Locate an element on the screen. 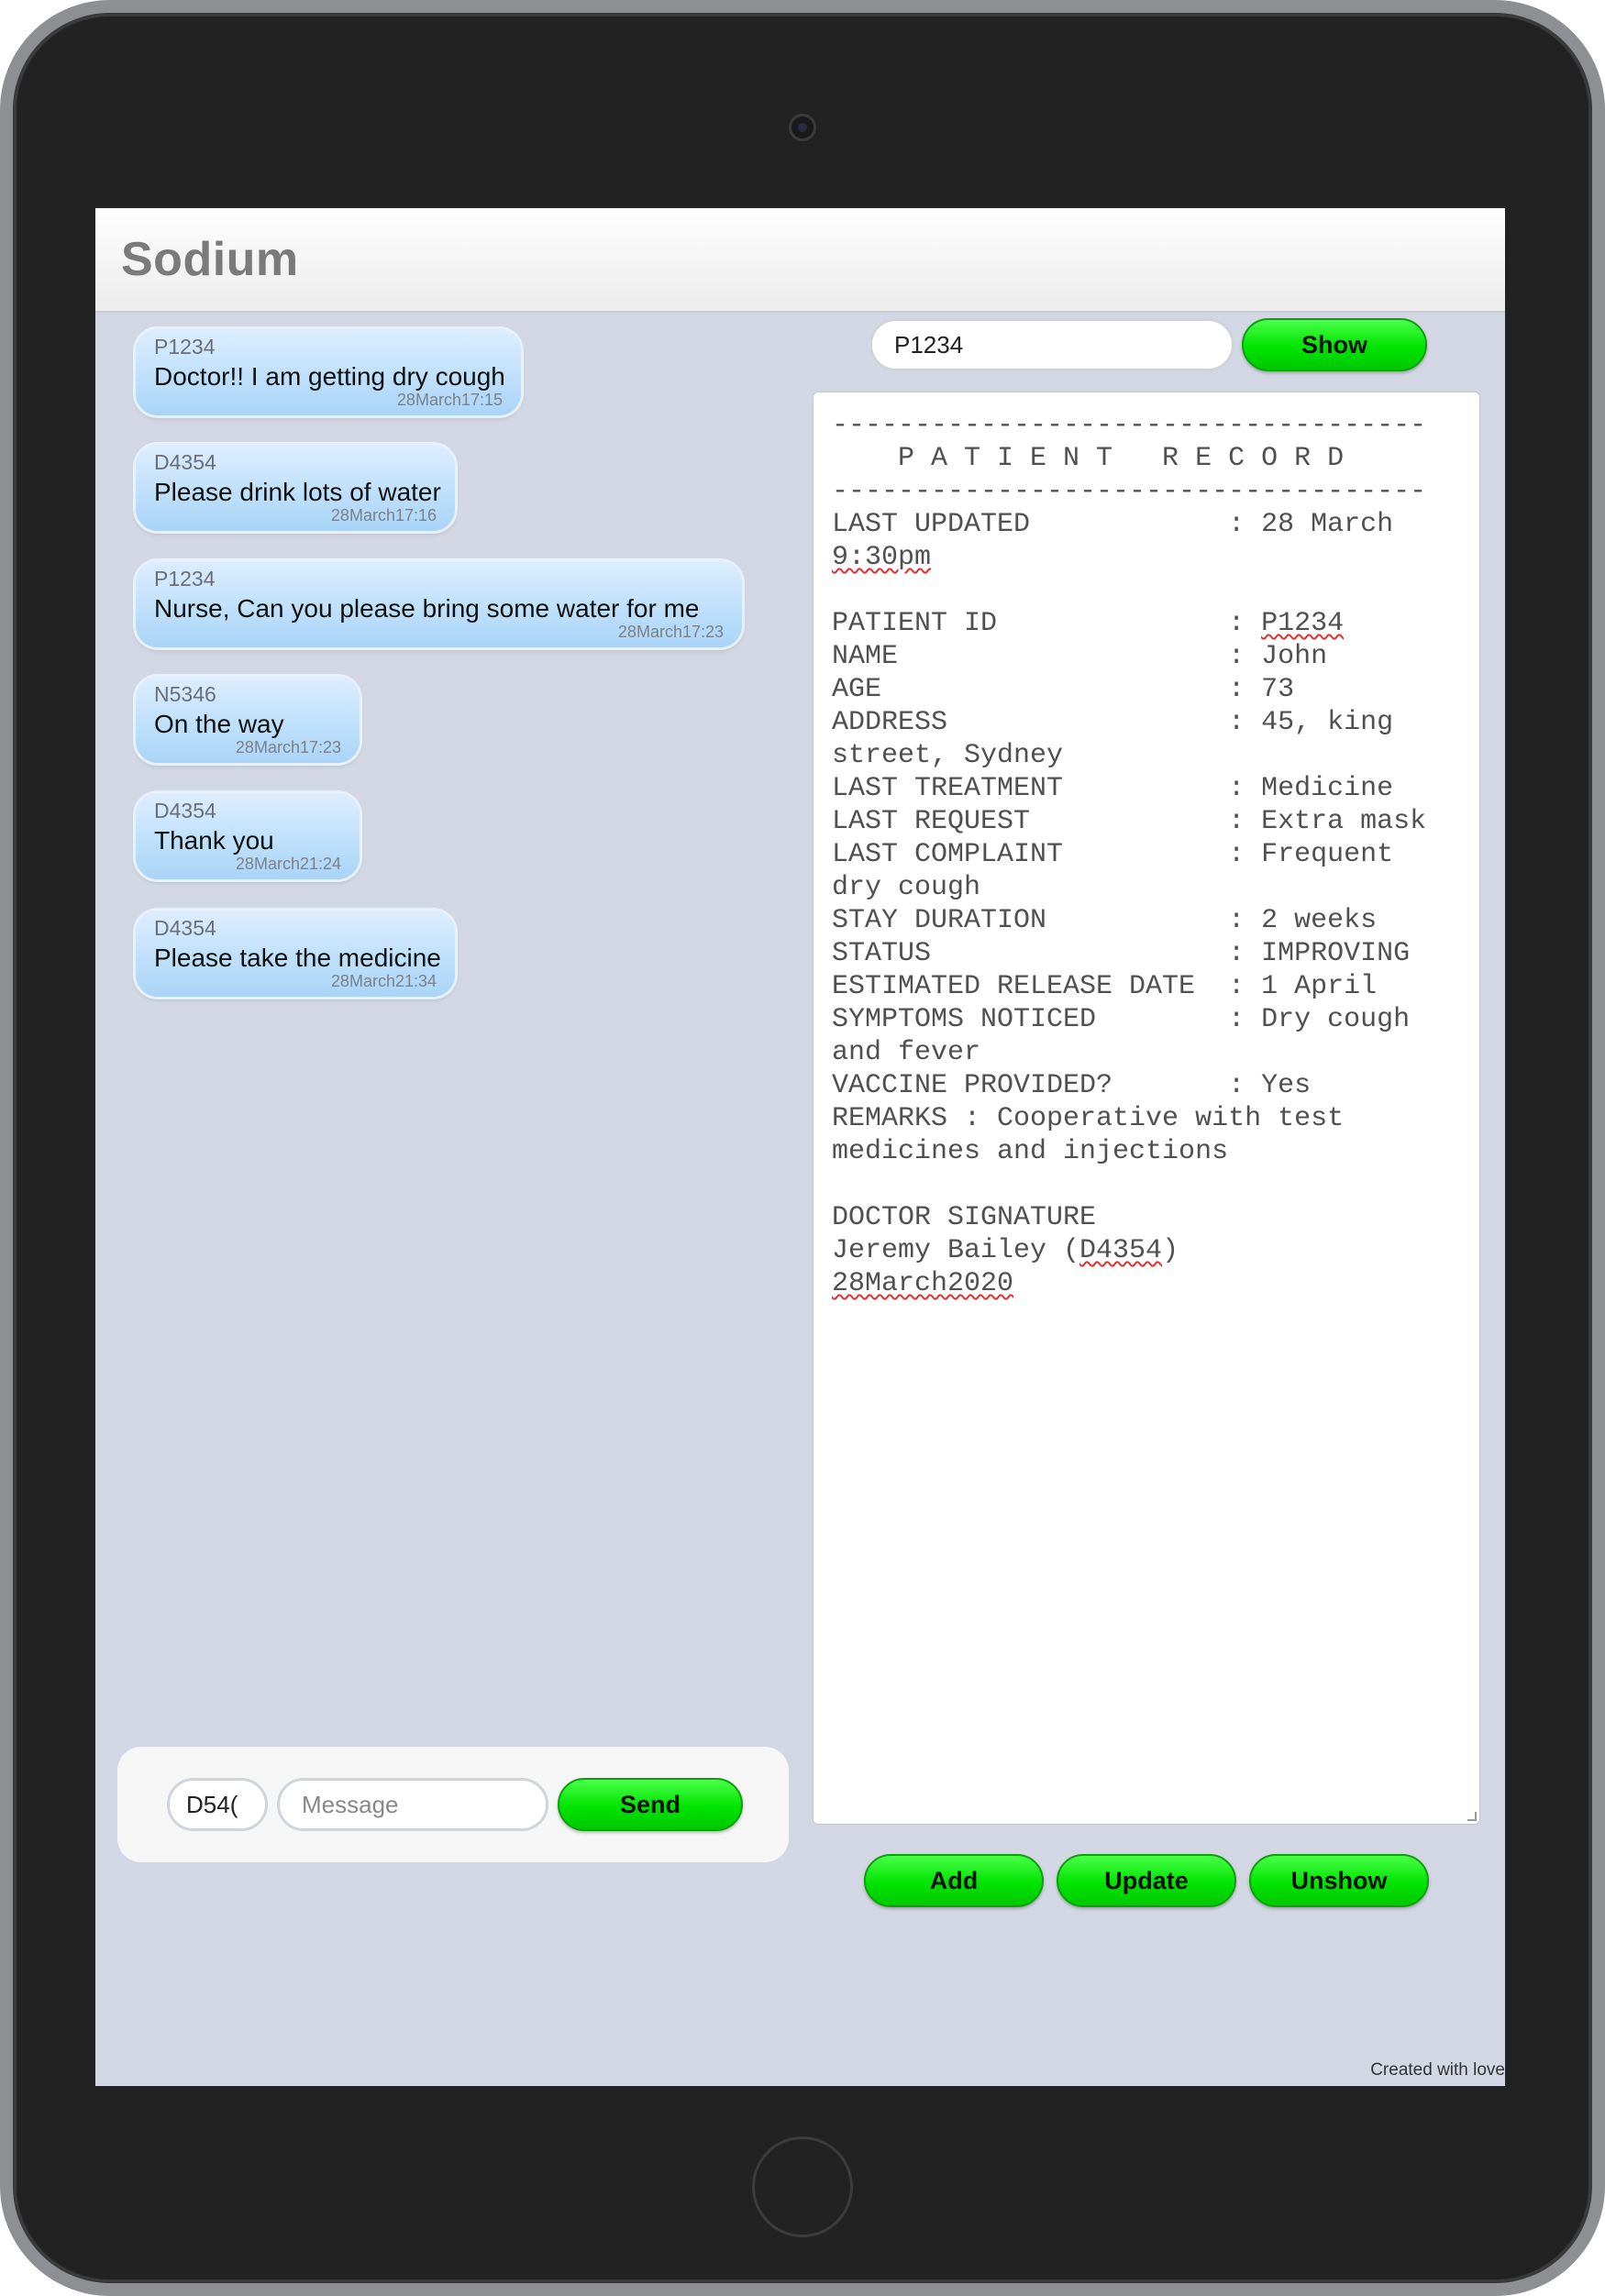 The width and height of the screenshot is (1605, 2296). record-doctor-id: D4354 is located at coordinates (1121, 1250).